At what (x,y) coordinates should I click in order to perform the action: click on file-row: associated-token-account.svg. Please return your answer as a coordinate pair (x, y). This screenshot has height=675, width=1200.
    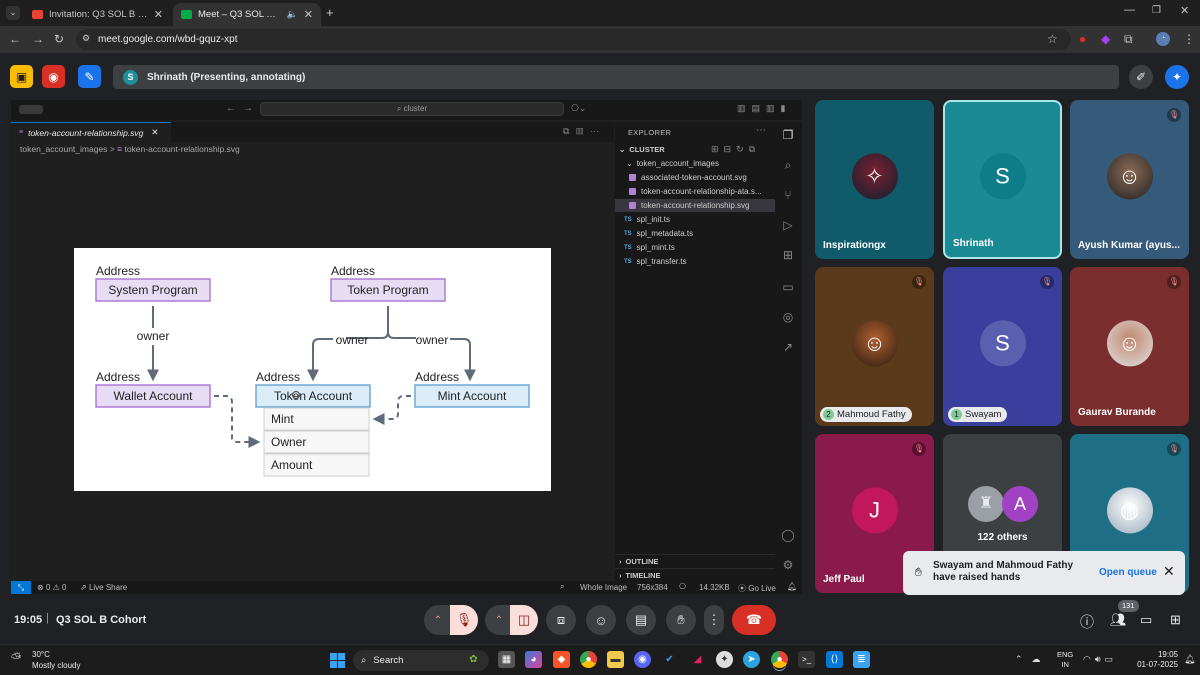
    Looking at the image, I should click on (695, 177).